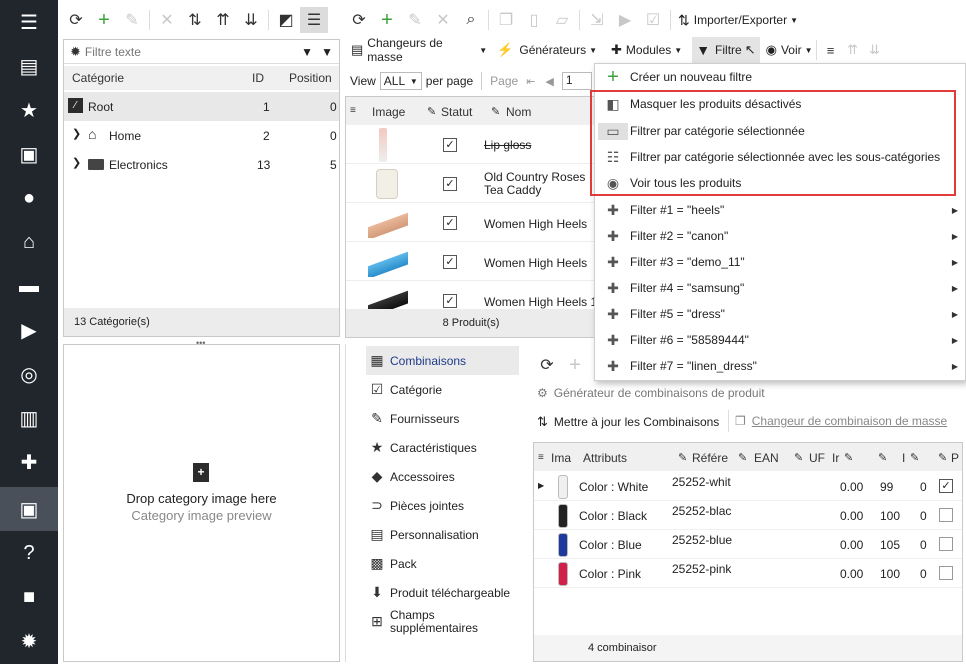 This screenshot has width=966, height=664. Describe the element at coordinates (831, 50) in the screenshot. I see `font-size-icon: ≡` at that location.